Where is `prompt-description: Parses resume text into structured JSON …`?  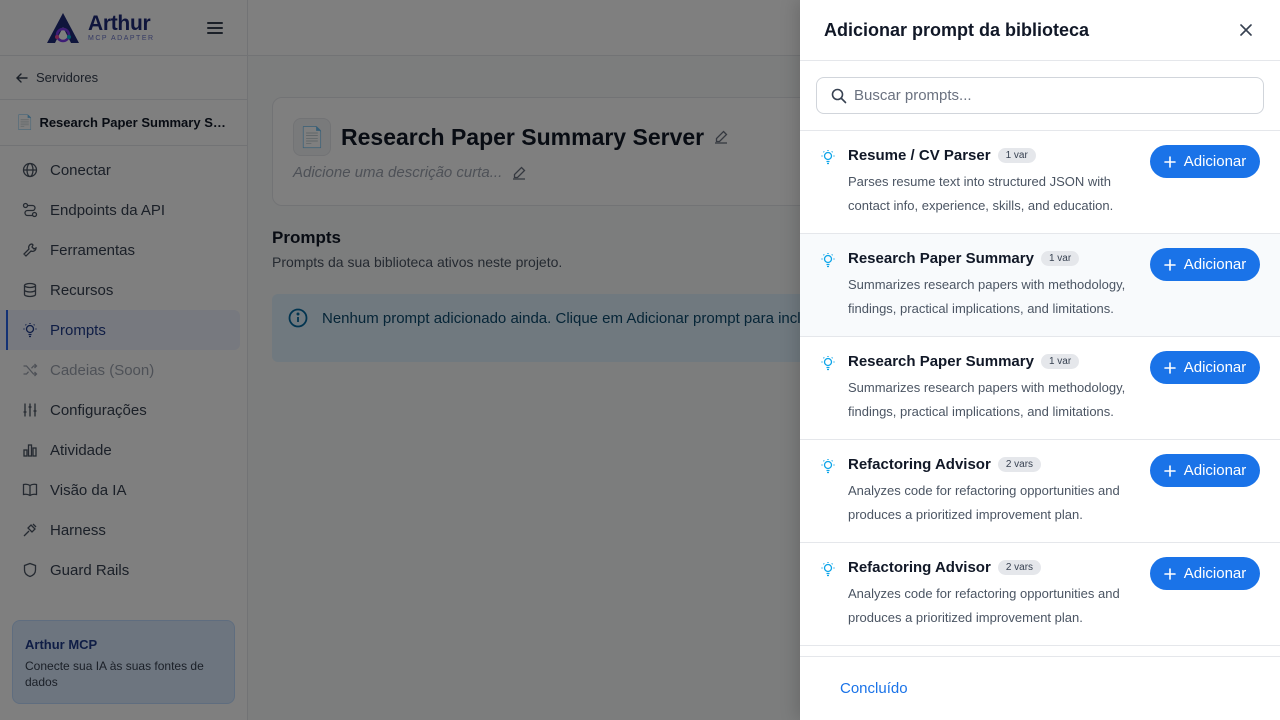
prompt-description: Parses resume text into structured JSON … is located at coordinates (981, 193).